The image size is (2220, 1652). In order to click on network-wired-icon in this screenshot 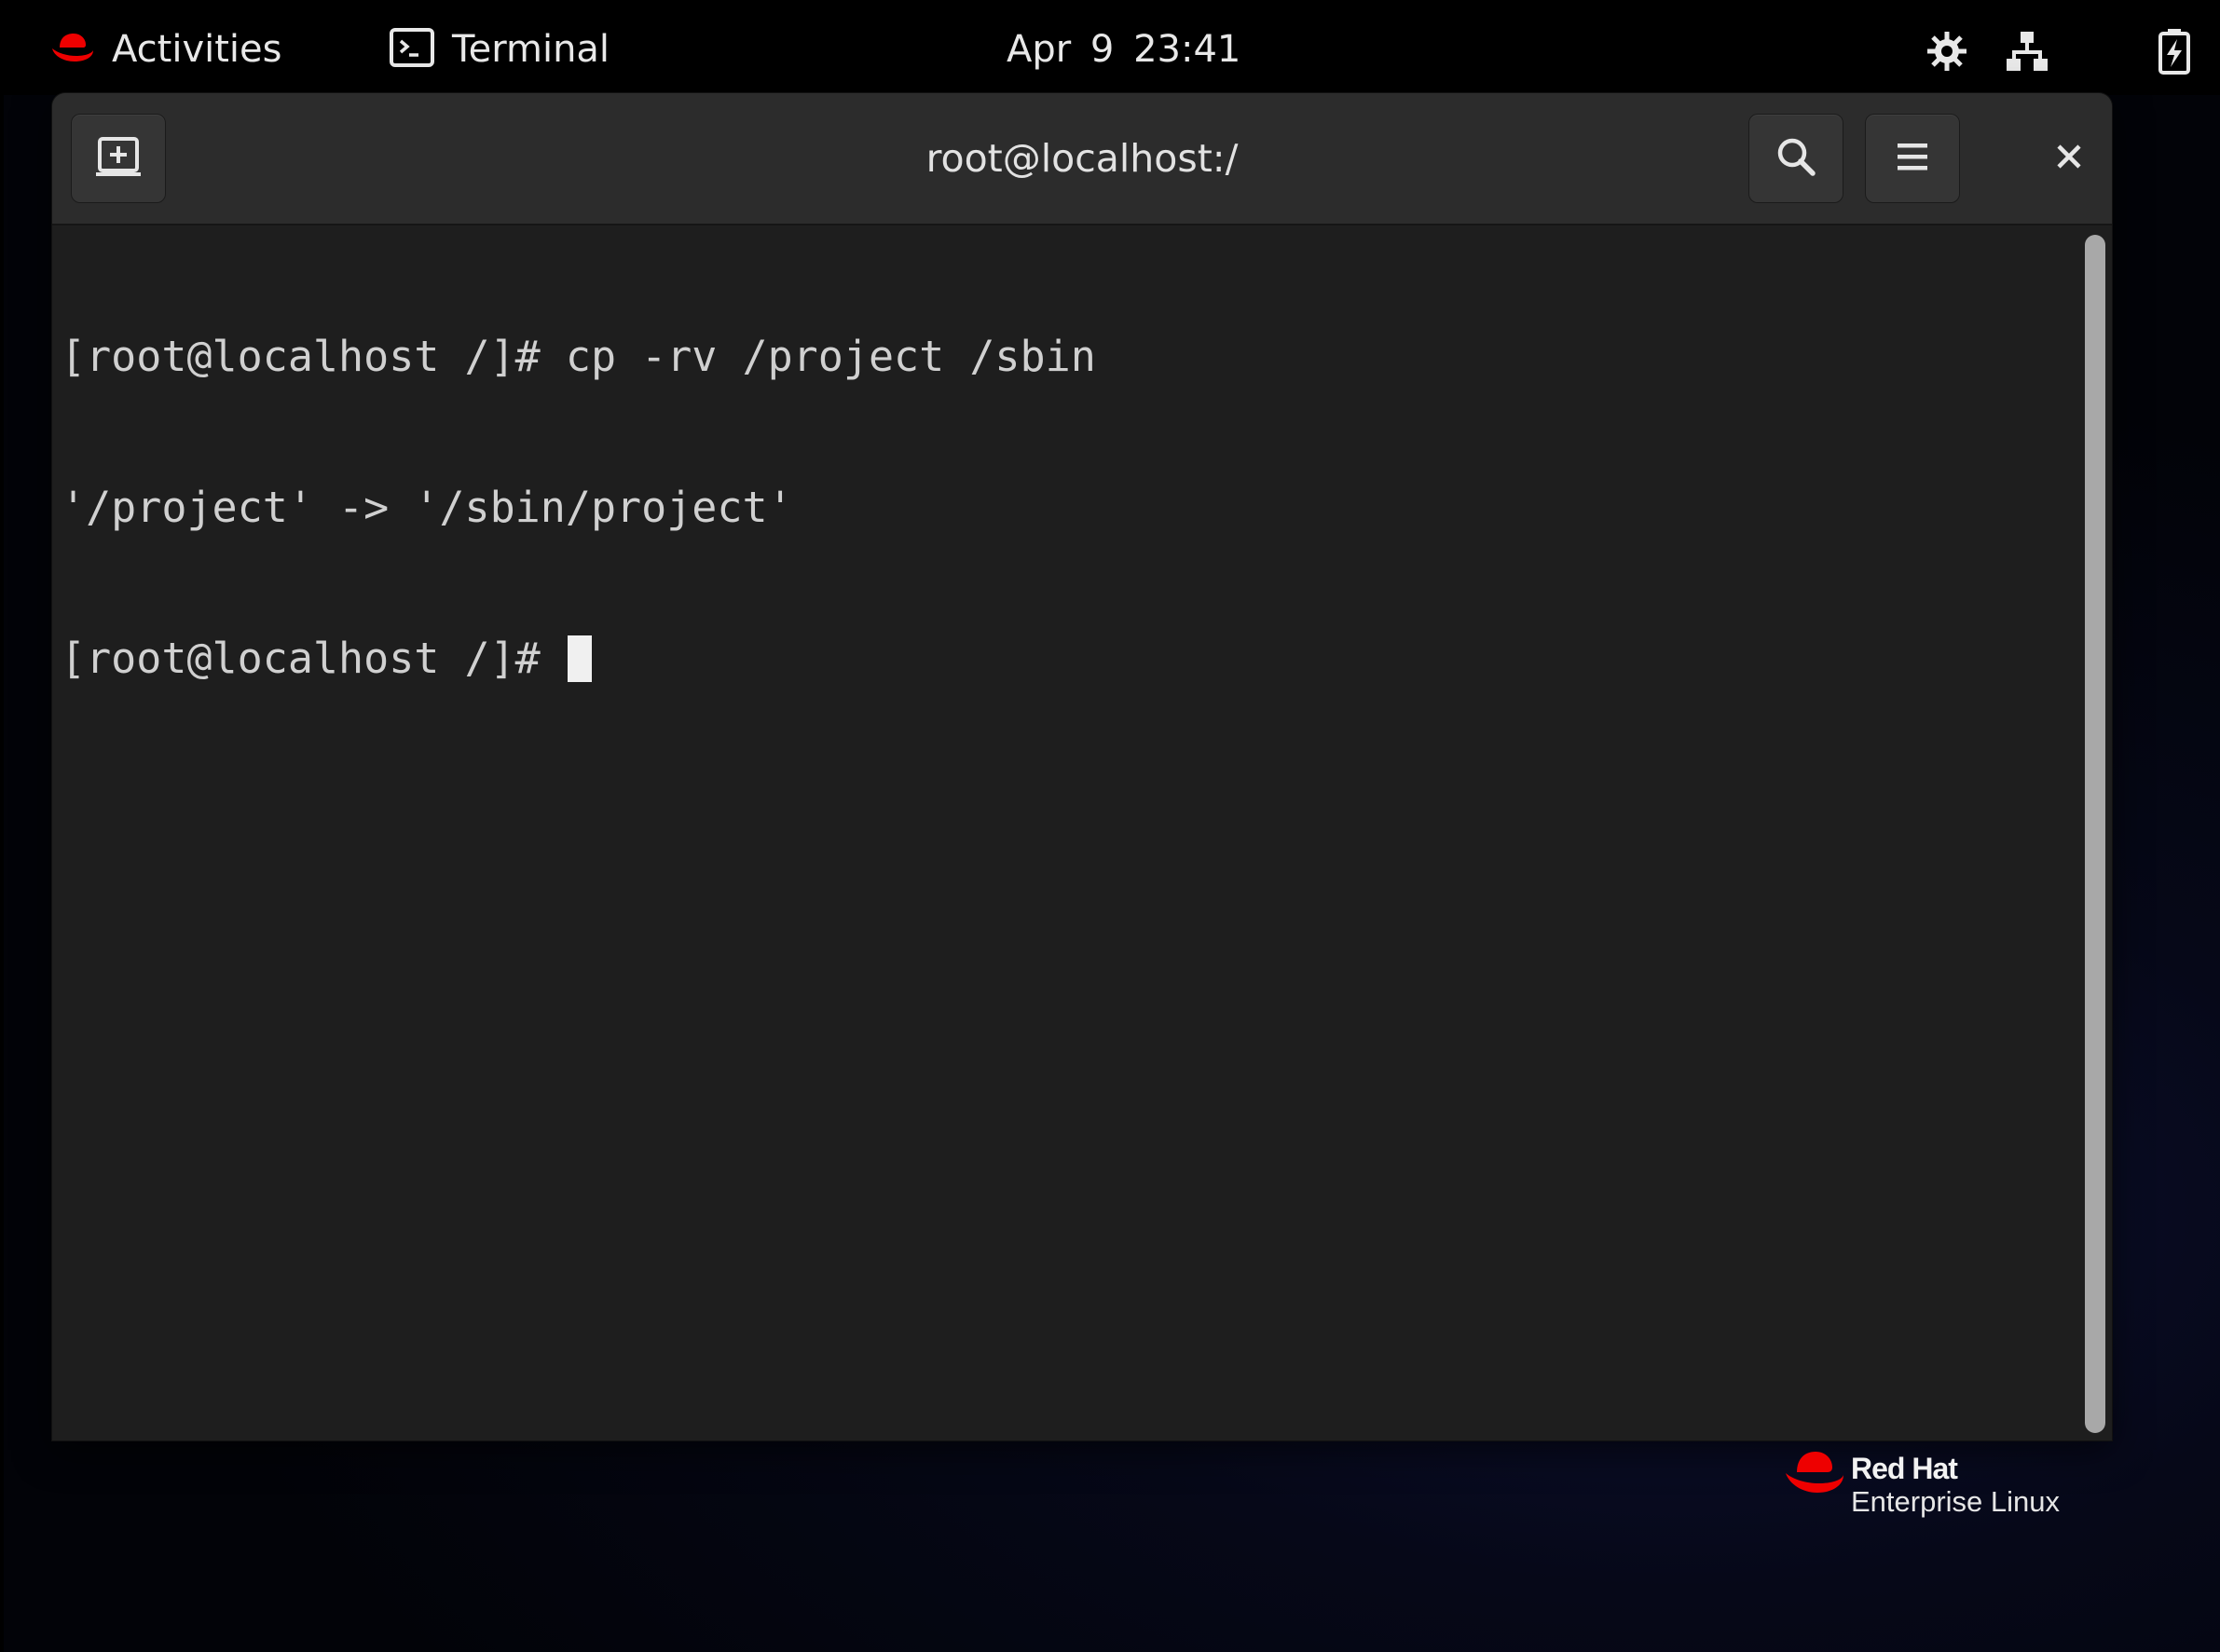, I will do `click(2027, 51)`.